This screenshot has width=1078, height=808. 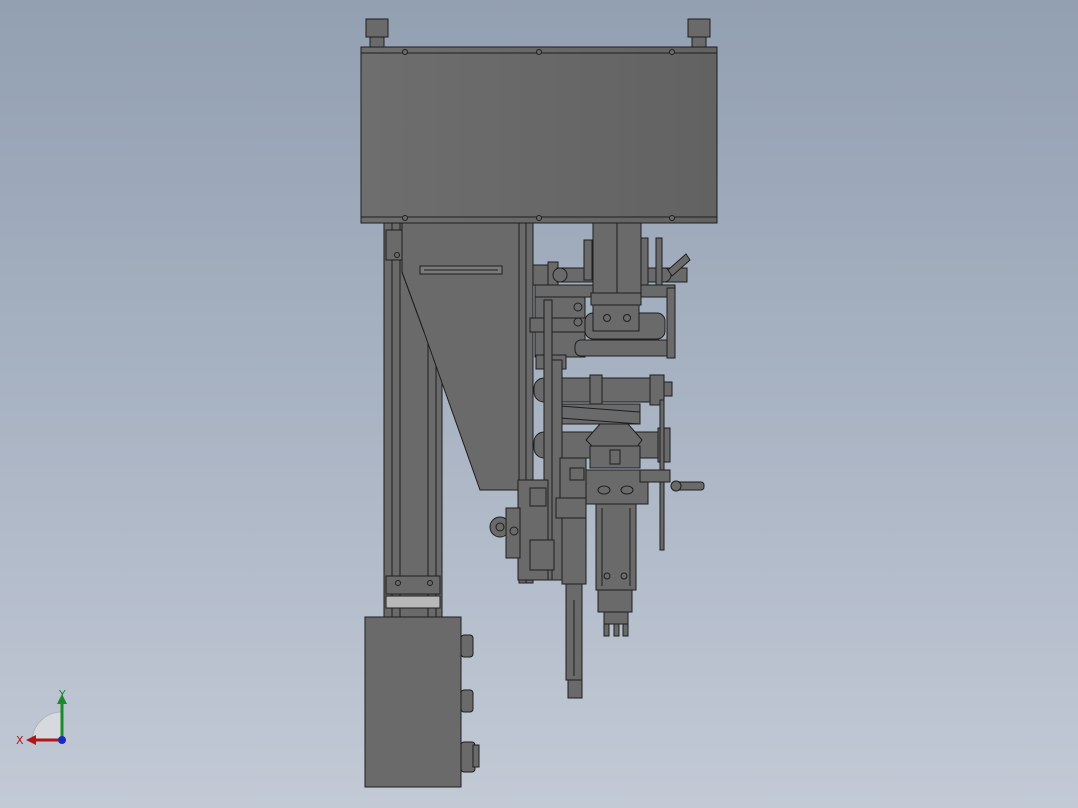 What do you see at coordinates (62, 694) in the screenshot?
I see `y-axis-label: Y` at bounding box center [62, 694].